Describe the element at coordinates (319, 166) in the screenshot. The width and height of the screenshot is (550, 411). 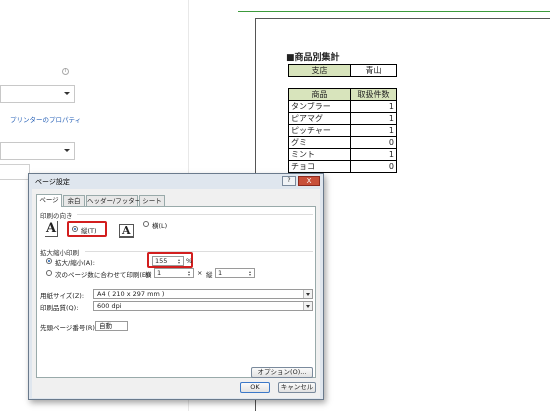
I see `goods-name: チョコ` at that location.